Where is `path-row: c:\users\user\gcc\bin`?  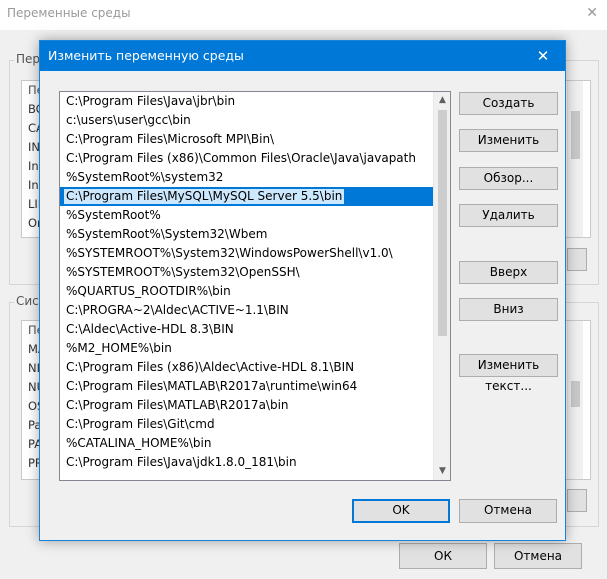
path-row: c:\users\user\gcc\bin is located at coordinates (246, 120).